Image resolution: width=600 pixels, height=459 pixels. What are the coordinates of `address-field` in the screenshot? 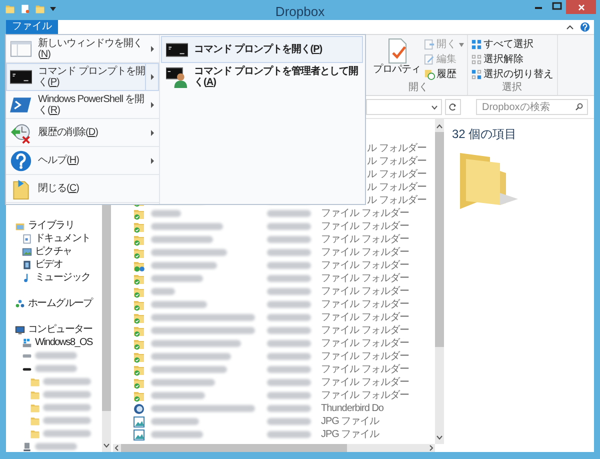 It's located at (404, 107).